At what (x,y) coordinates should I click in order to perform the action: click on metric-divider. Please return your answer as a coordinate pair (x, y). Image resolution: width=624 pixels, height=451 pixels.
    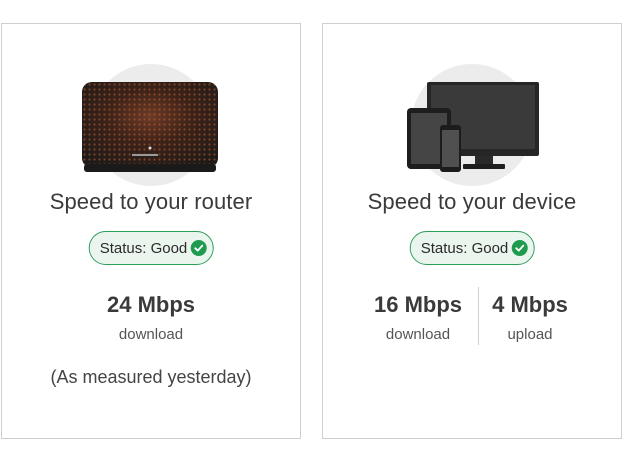
    Looking at the image, I should click on (478, 316).